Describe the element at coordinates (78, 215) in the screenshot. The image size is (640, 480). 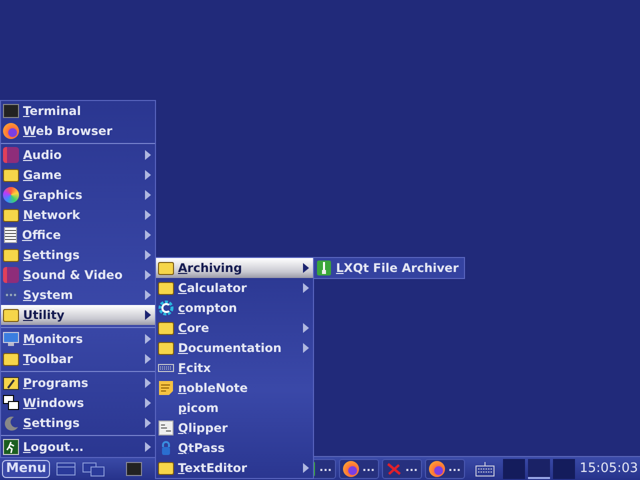
I see `menu-item: Network` at that location.